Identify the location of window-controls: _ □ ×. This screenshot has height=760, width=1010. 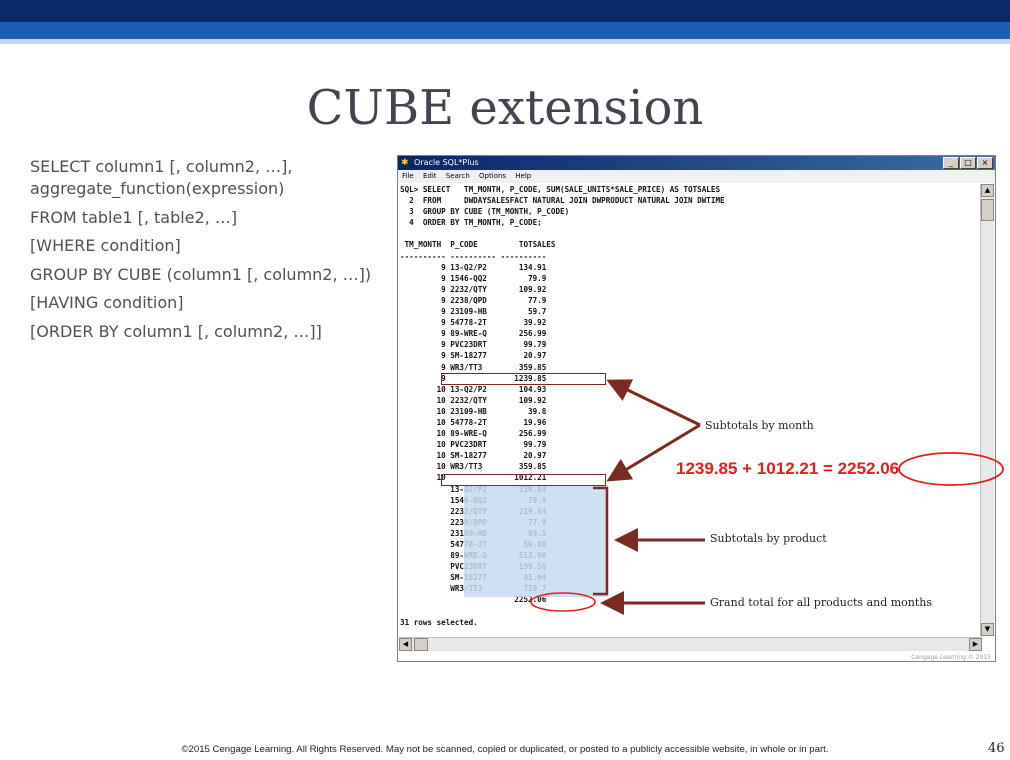
(968, 163).